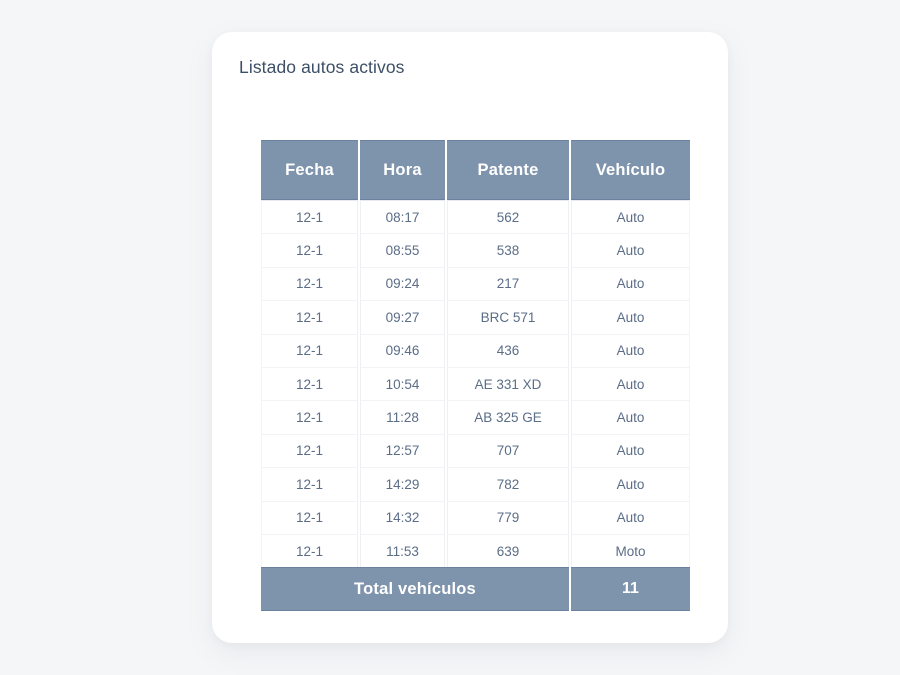  I want to click on total-label: Total vehículos, so click(415, 589).